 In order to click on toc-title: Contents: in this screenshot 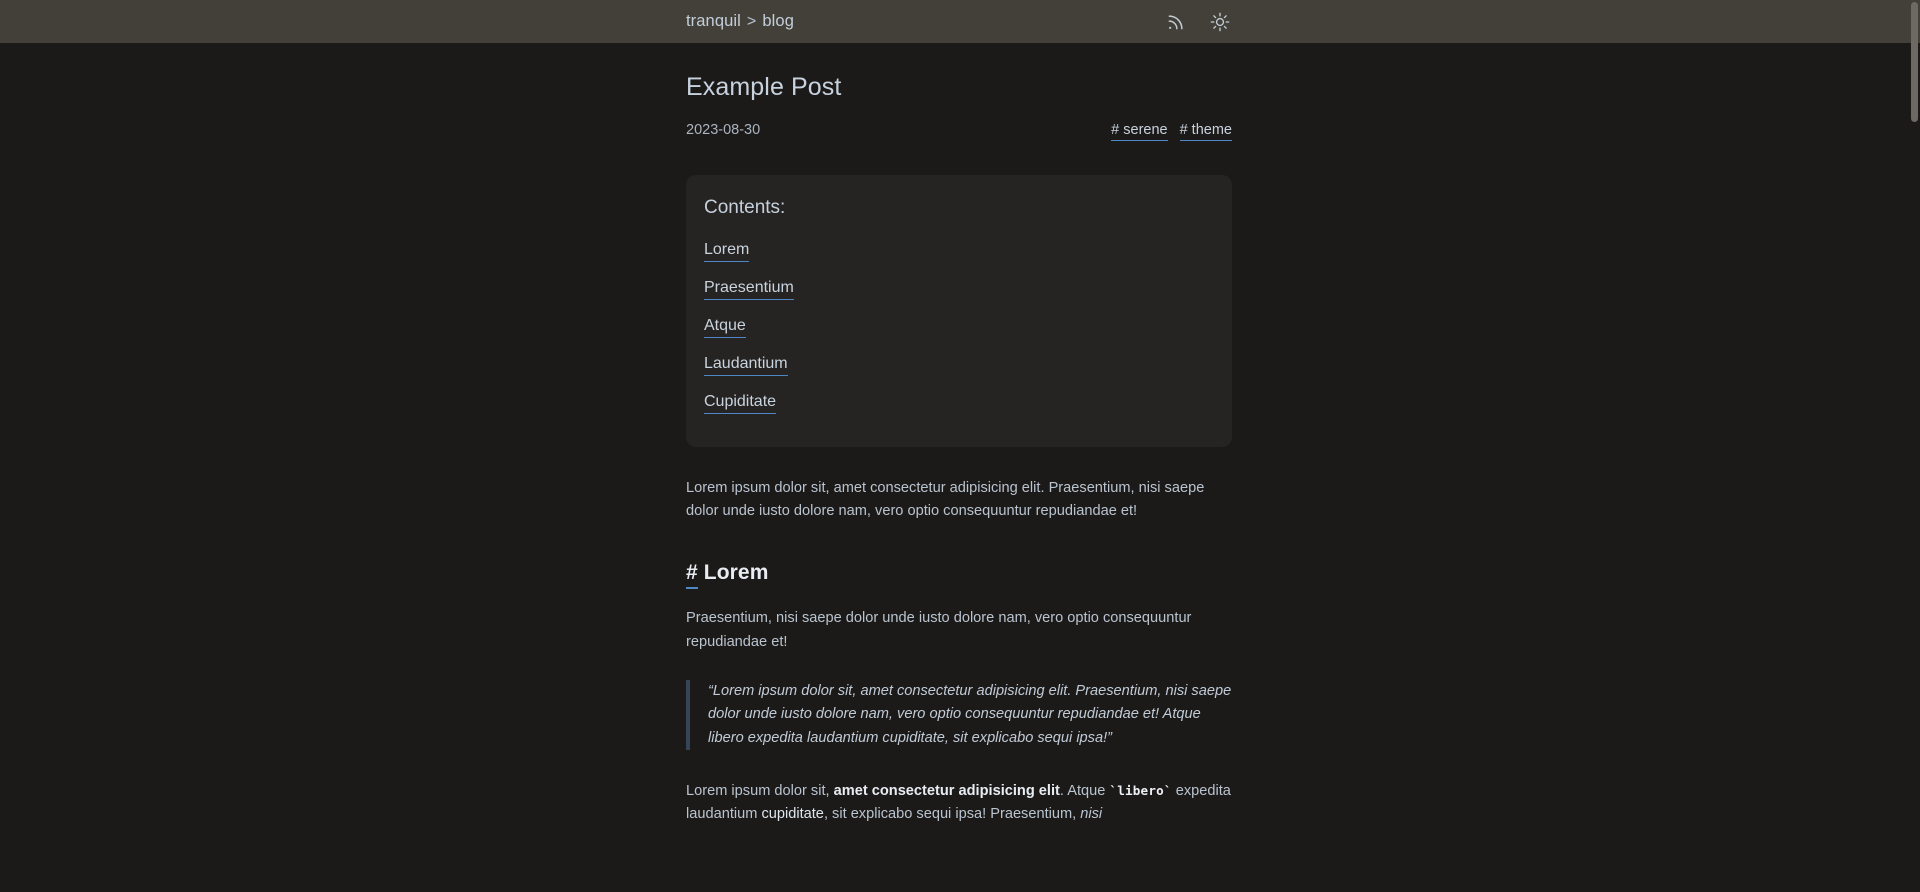, I will do `click(745, 207)`.